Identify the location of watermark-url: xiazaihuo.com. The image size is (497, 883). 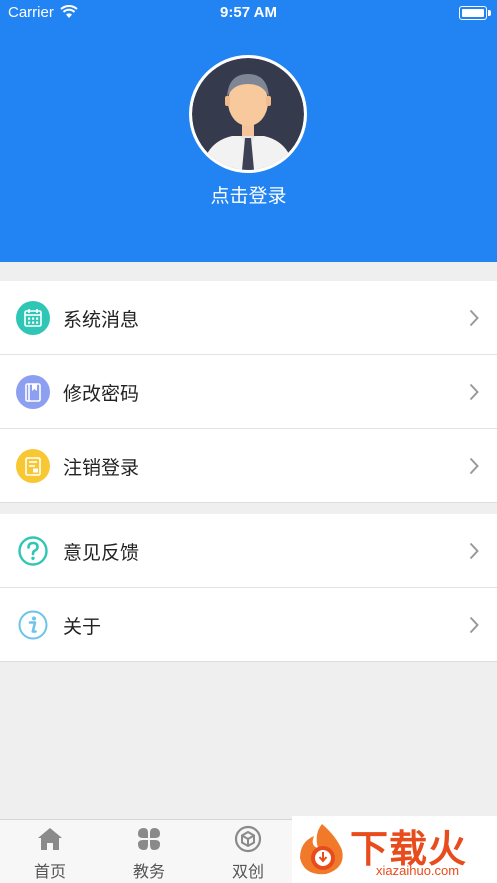
(418, 870).